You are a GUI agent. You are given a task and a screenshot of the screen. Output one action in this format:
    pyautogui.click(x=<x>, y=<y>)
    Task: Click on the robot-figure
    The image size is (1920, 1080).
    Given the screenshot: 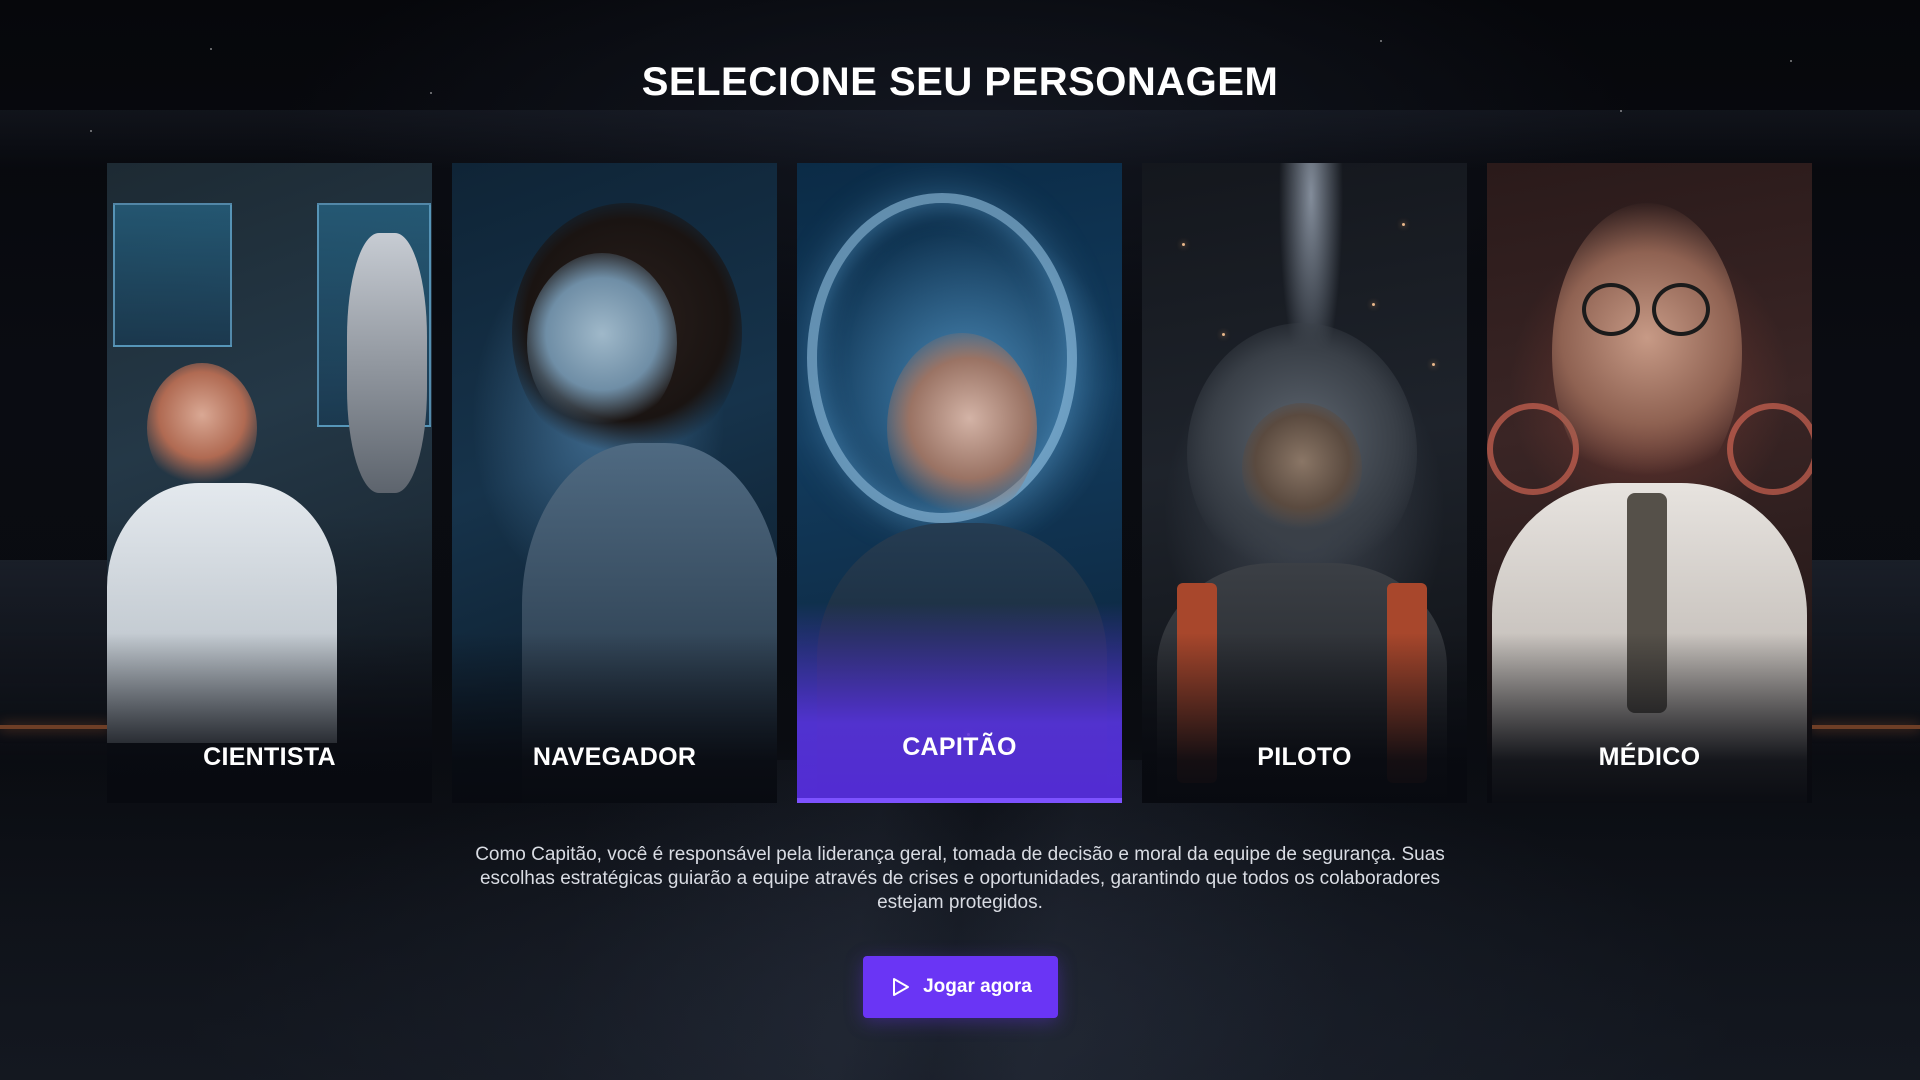 What is the action you would take?
    pyautogui.click(x=387, y=363)
    